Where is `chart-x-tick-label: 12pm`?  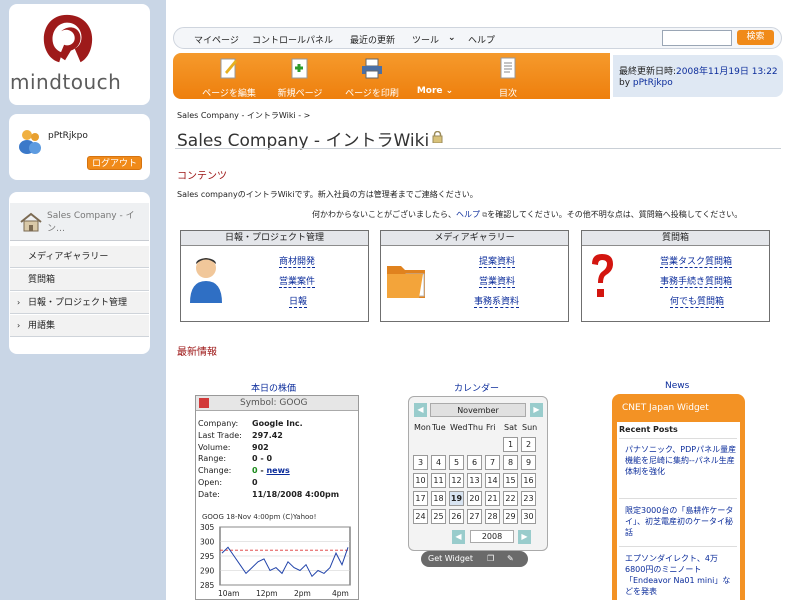
chart-x-tick-label: 12pm is located at coordinates (267, 593).